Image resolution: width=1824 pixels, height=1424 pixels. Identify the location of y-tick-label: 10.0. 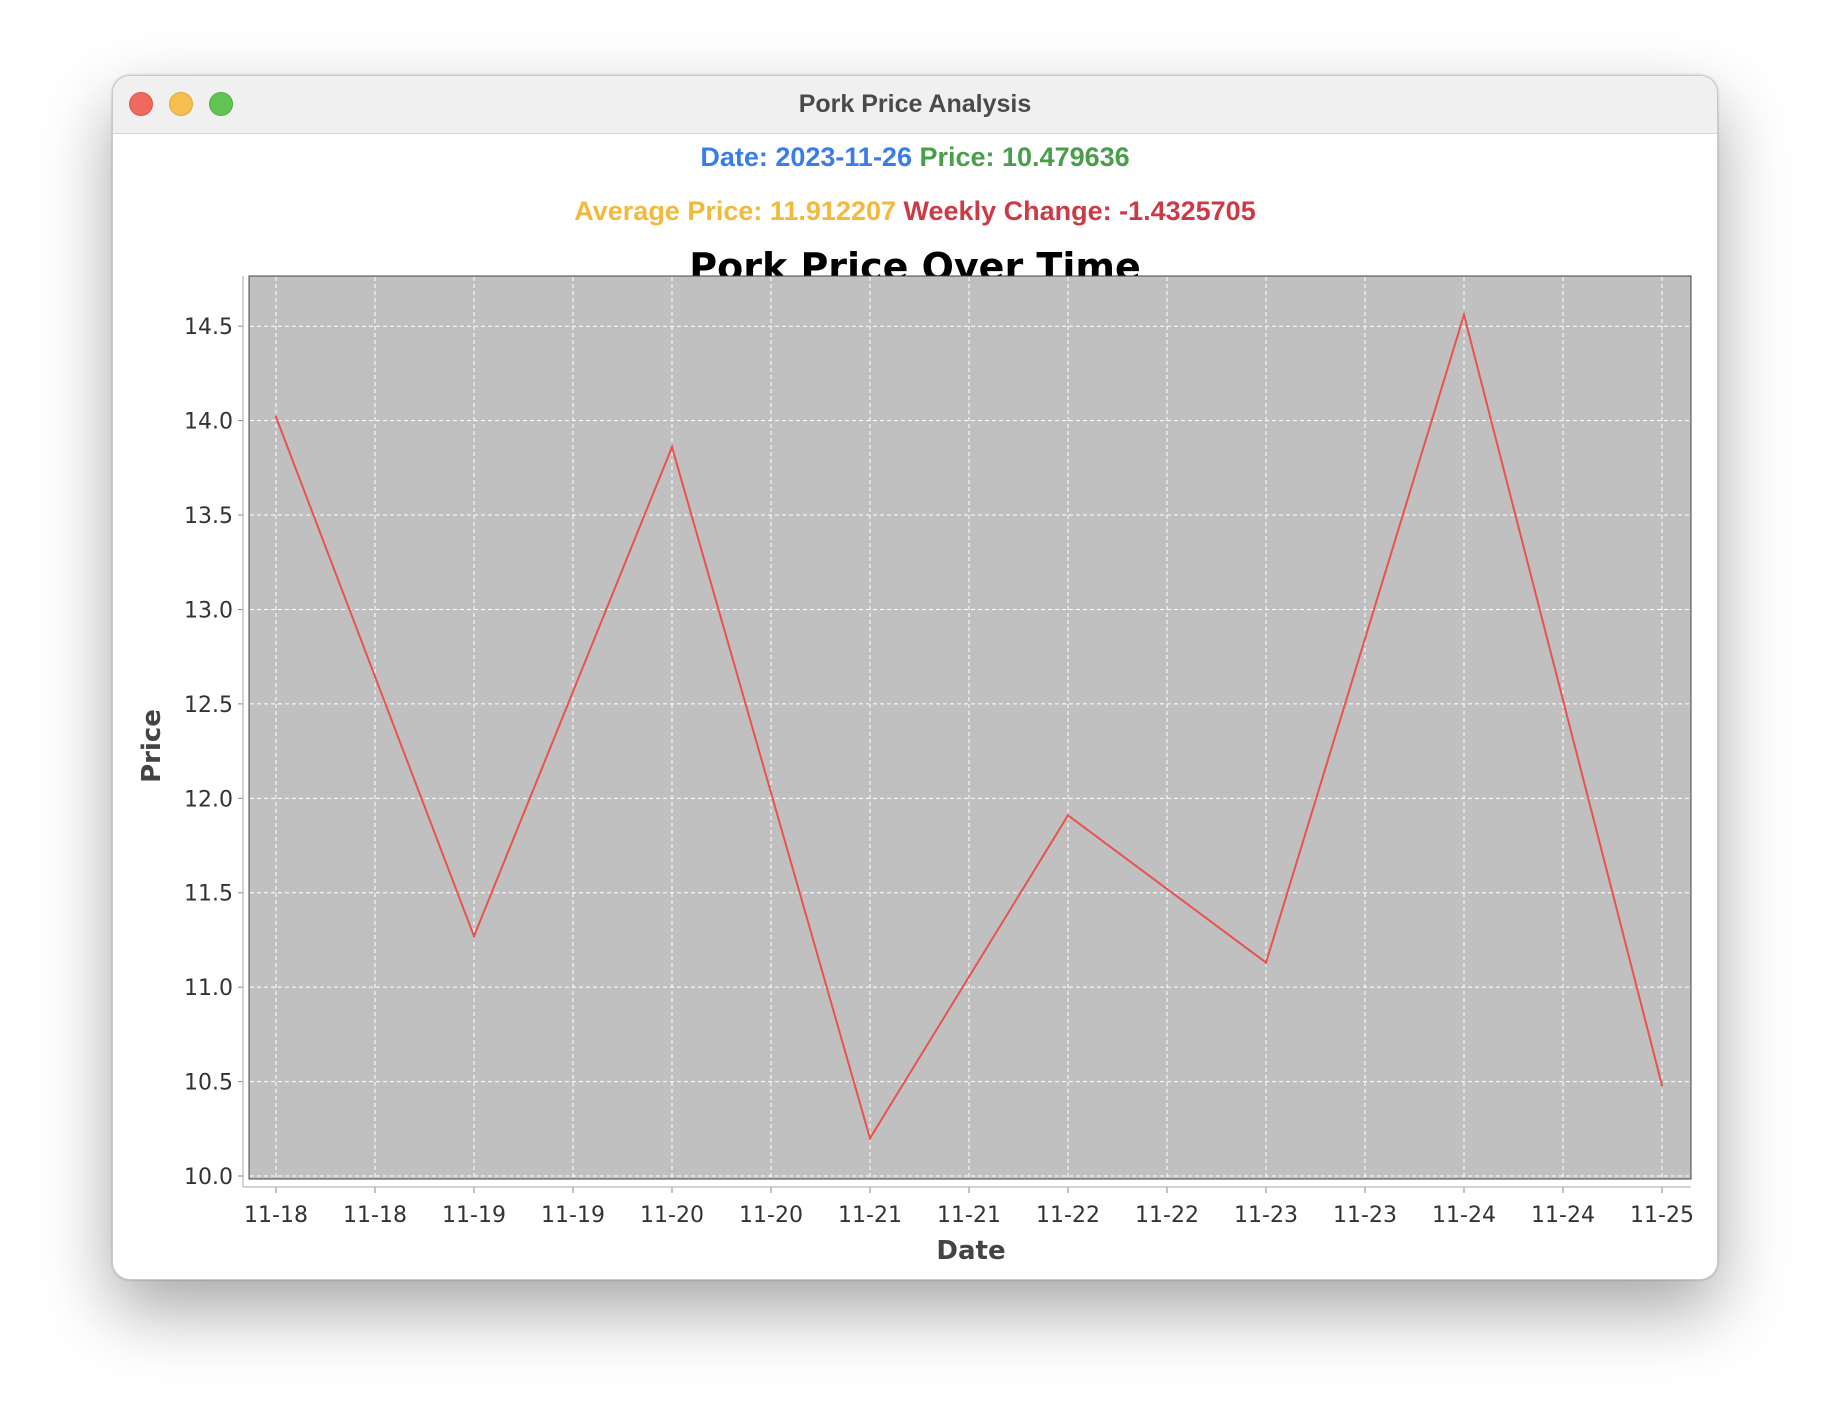
(208, 1177).